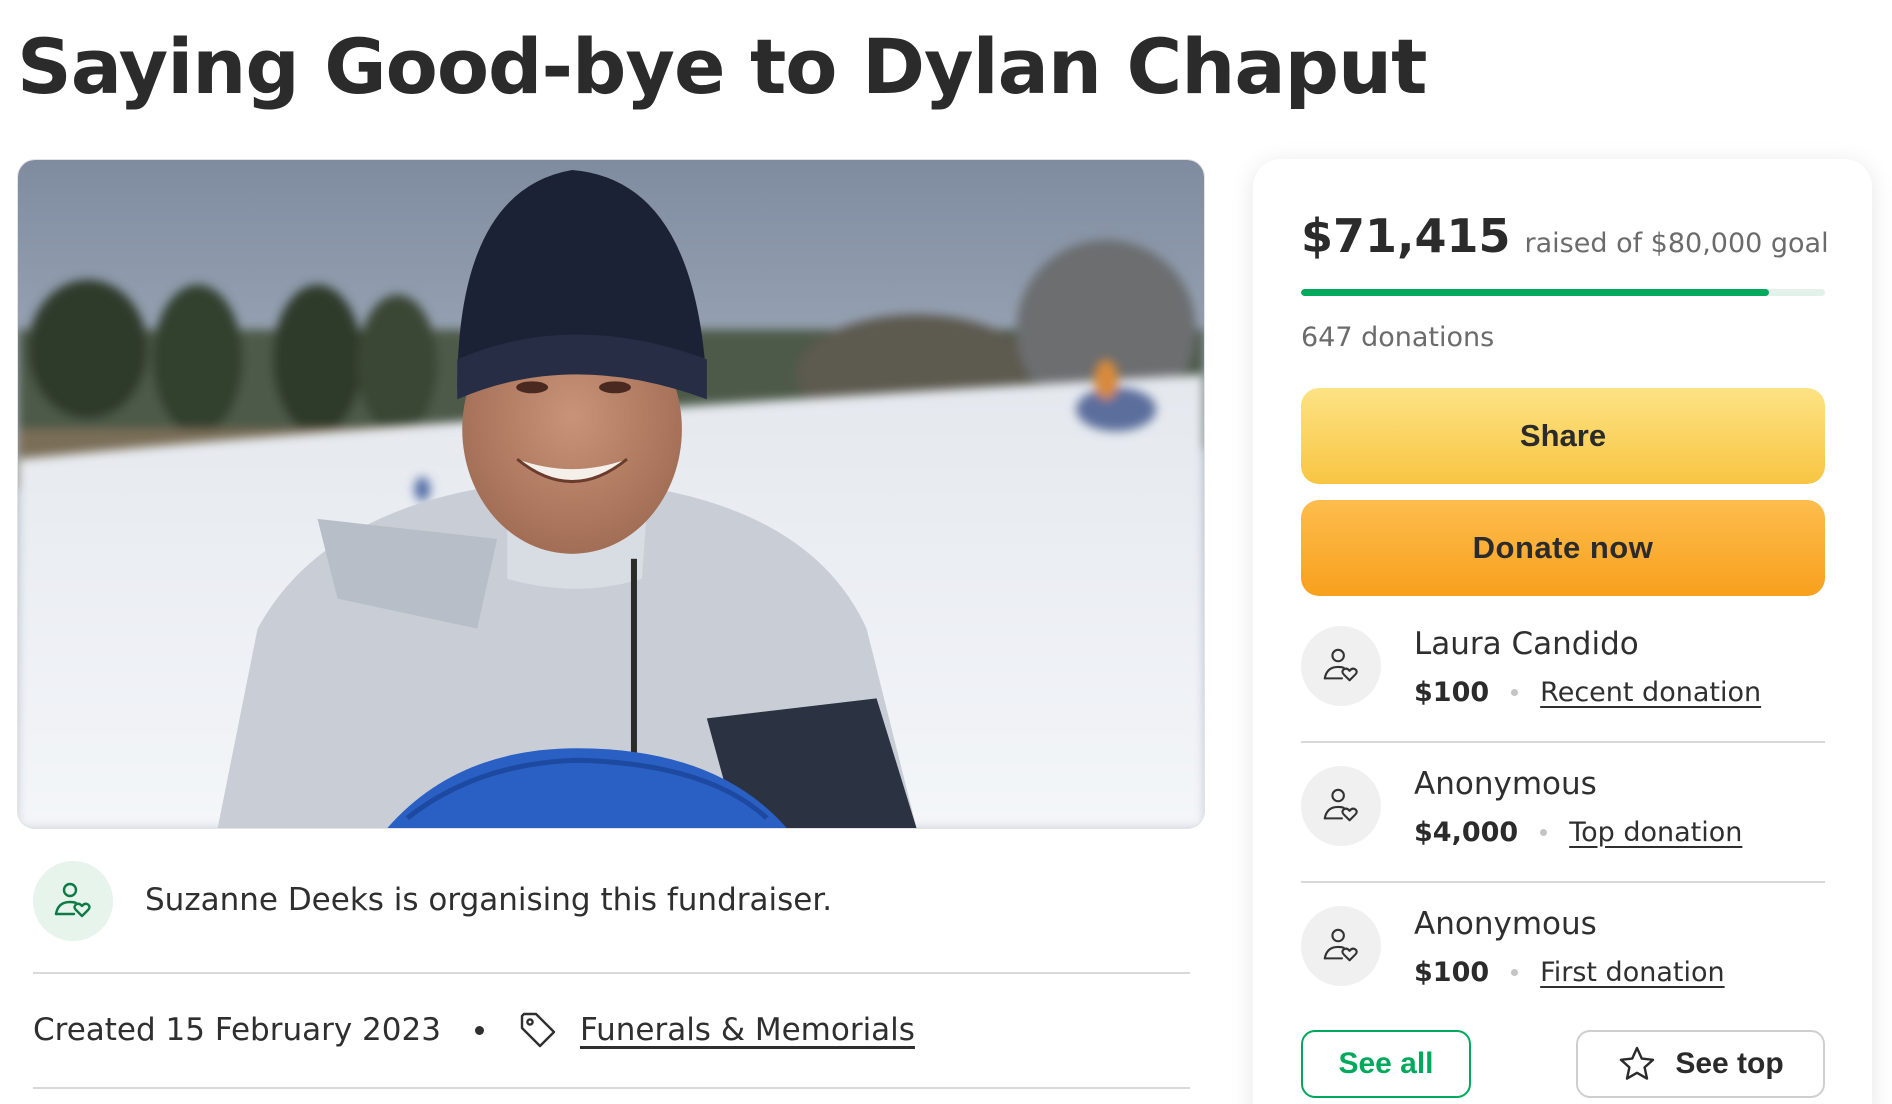 This screenshot has height=1104, width=1892. I want to click on donation-type-link: First donation, so click(1632, 972).